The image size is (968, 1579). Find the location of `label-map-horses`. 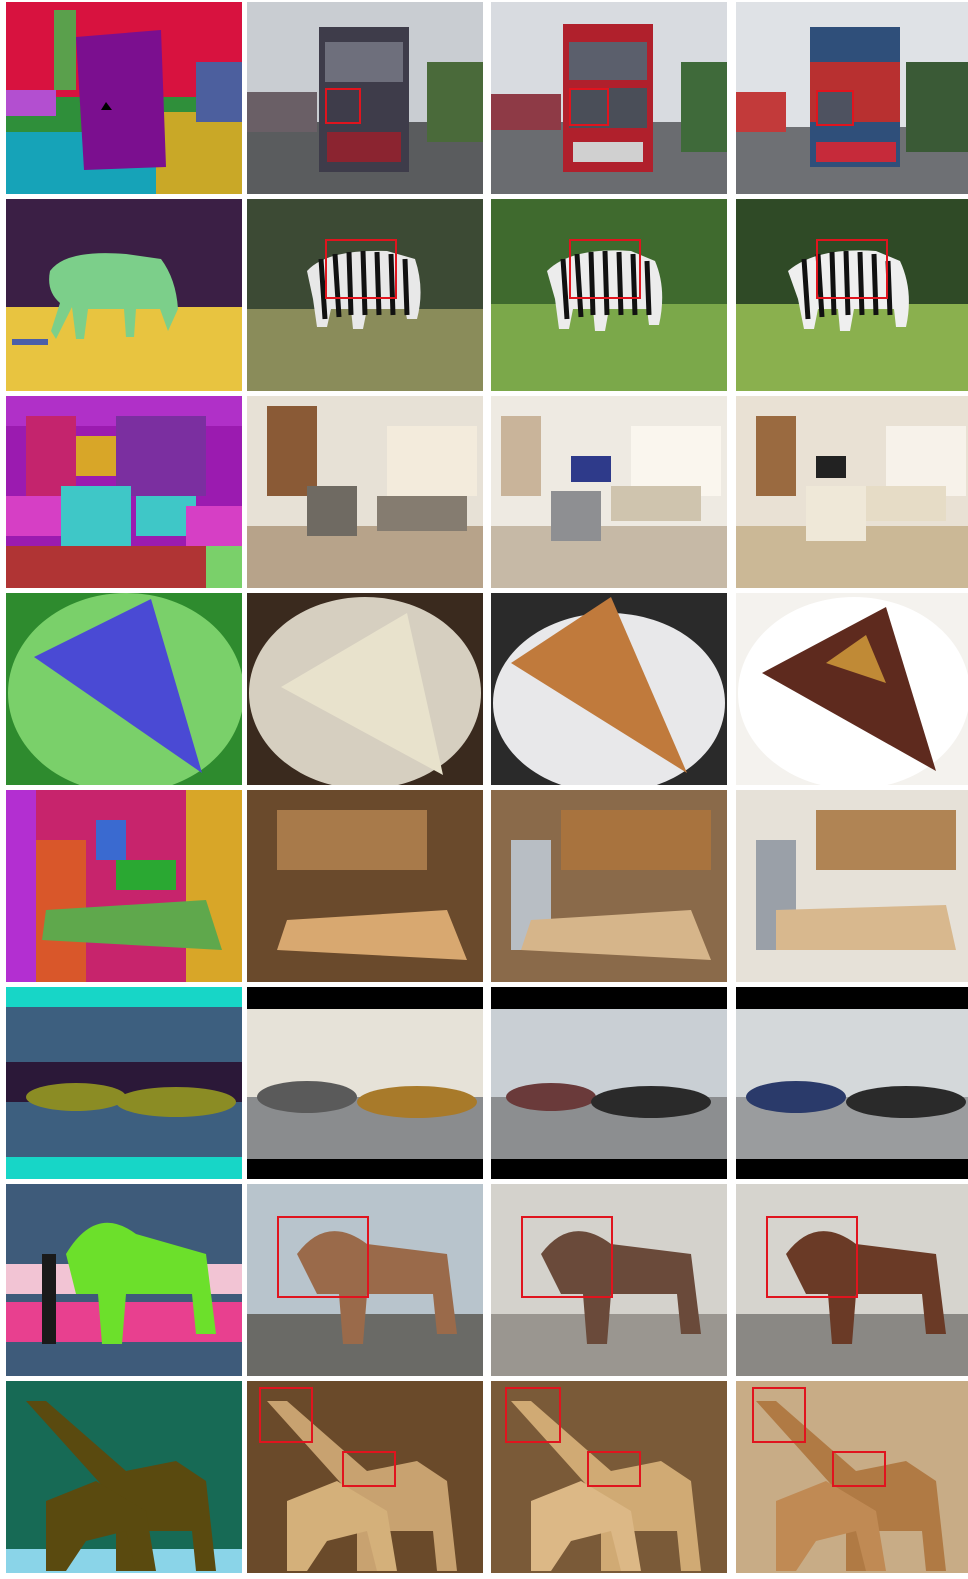

label-map-horses is located at coordinates (124, 1280).